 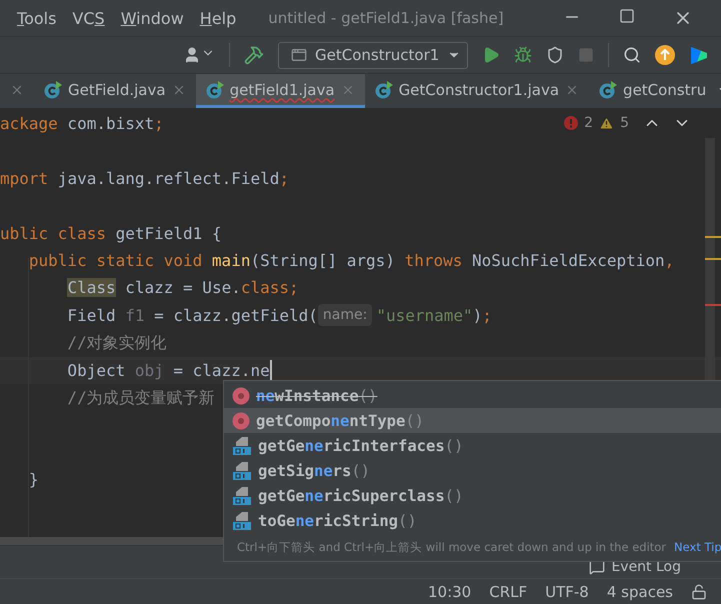 I want to click on code-line: ackage com.bisxt;, so click(x=82, y=124).